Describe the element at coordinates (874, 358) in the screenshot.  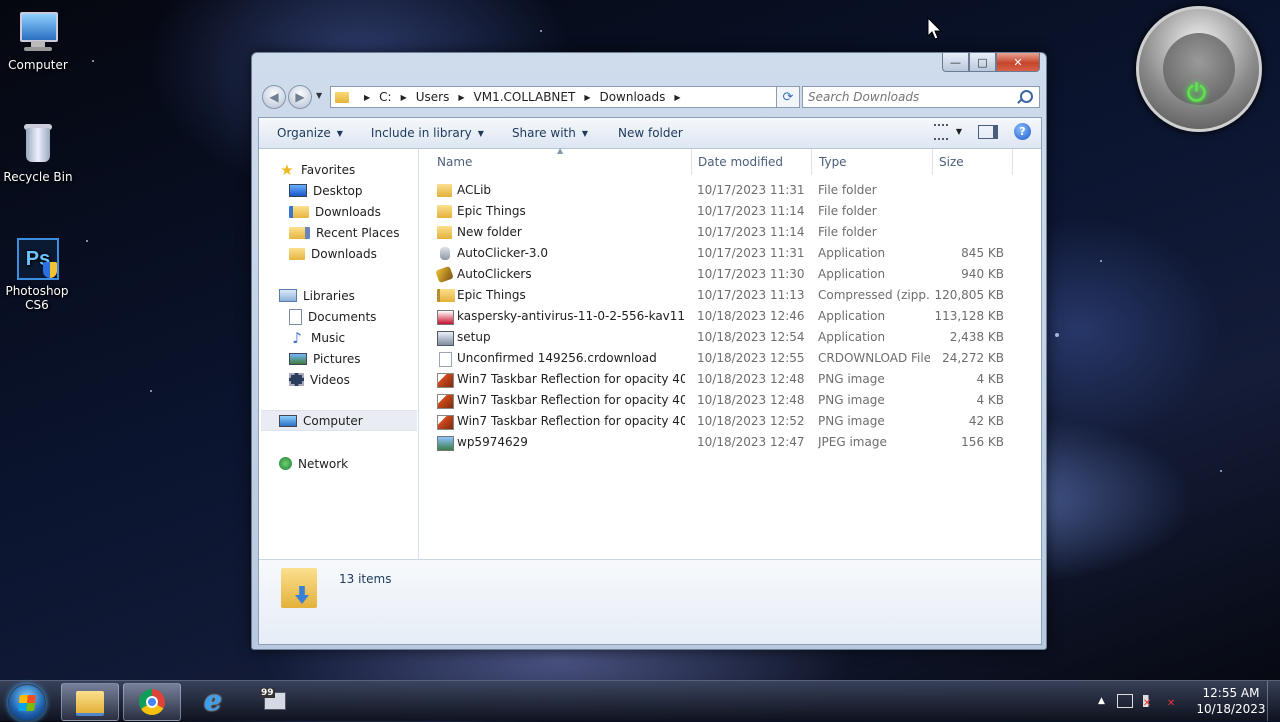
I see `file-type: CRDOWNLOAD File` at that location.